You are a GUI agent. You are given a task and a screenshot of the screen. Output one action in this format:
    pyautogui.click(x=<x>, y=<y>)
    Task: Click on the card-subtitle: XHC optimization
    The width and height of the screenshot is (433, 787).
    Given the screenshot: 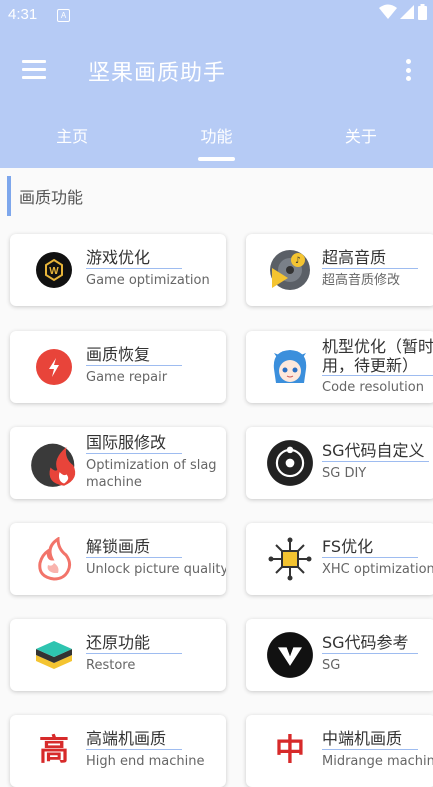 What is the action you would take?
    pyautogui.click(x=377, y=569)
    